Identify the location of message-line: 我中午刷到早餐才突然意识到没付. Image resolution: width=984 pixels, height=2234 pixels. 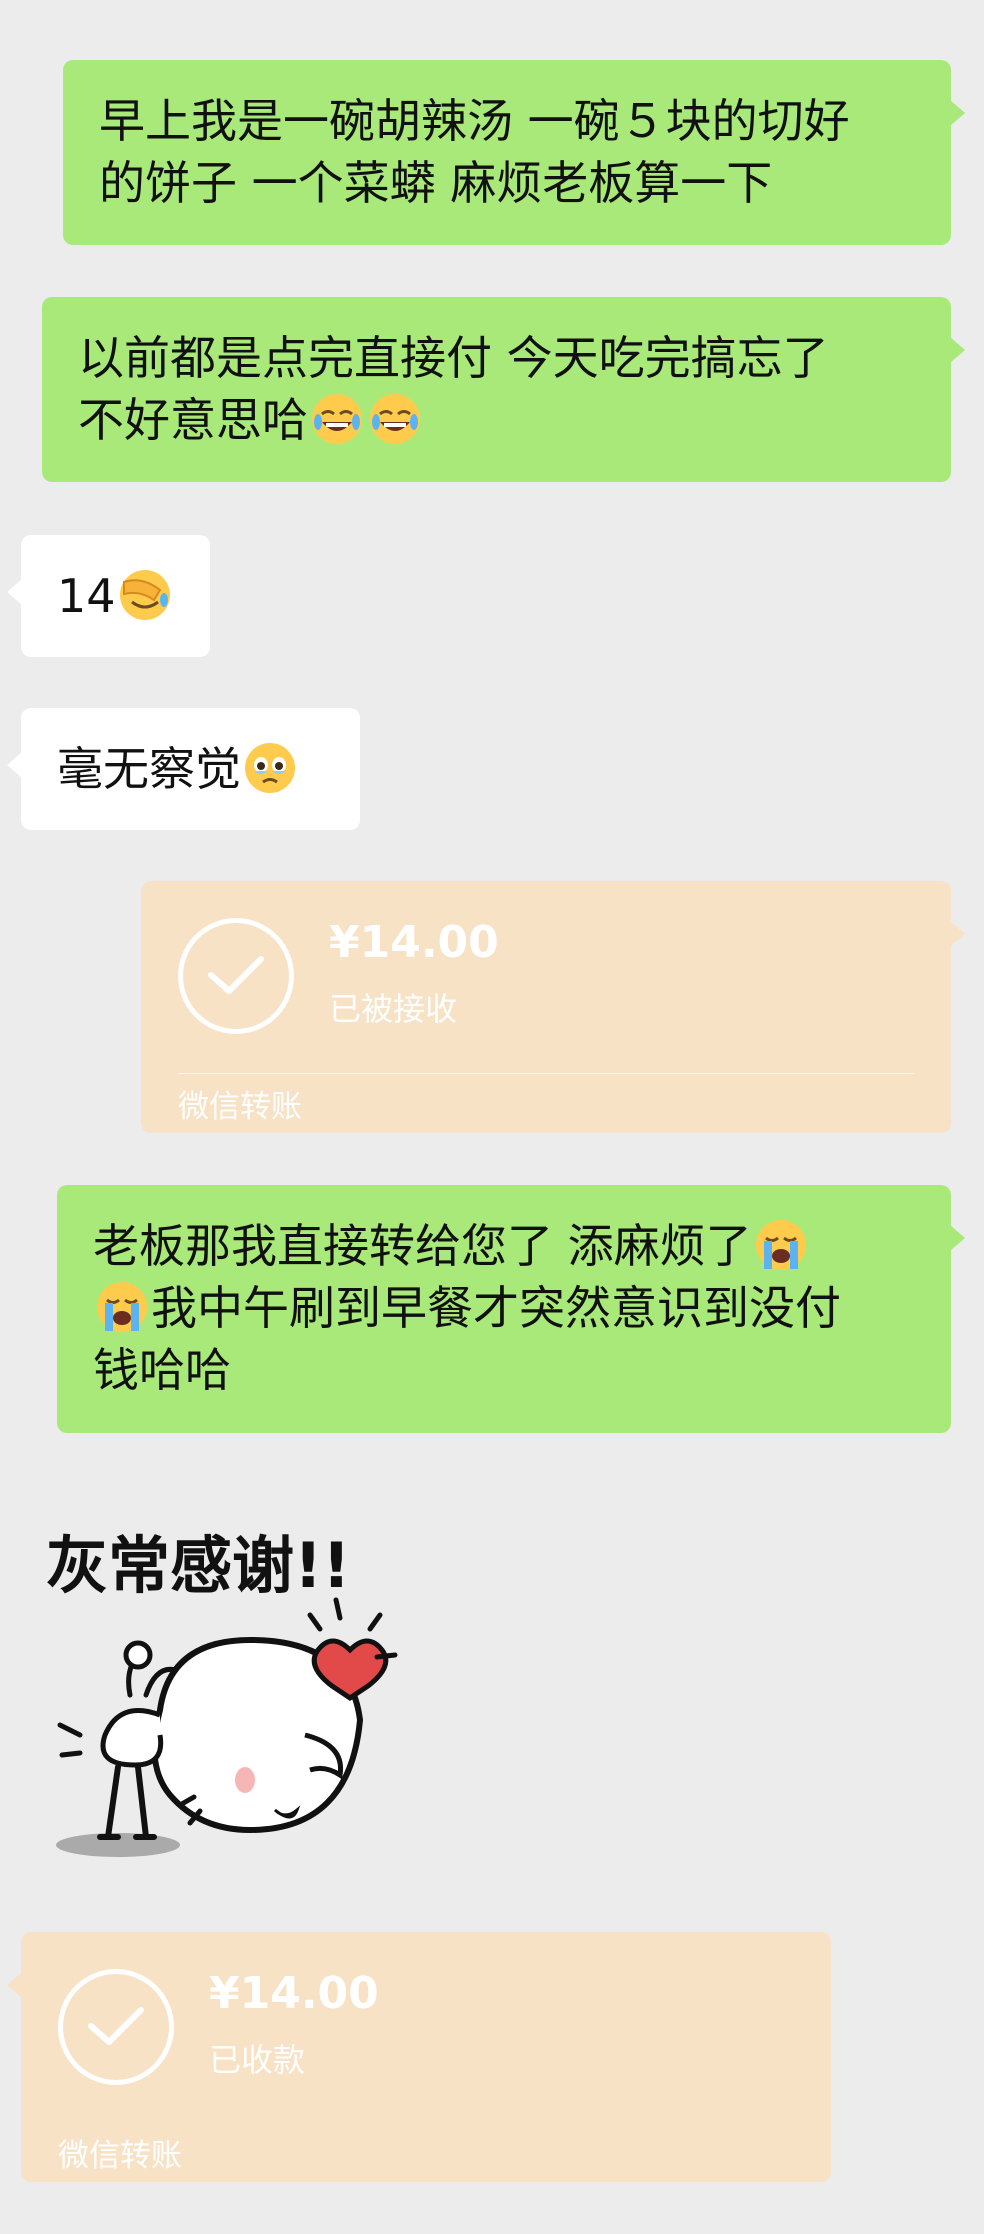
(504, 1308).